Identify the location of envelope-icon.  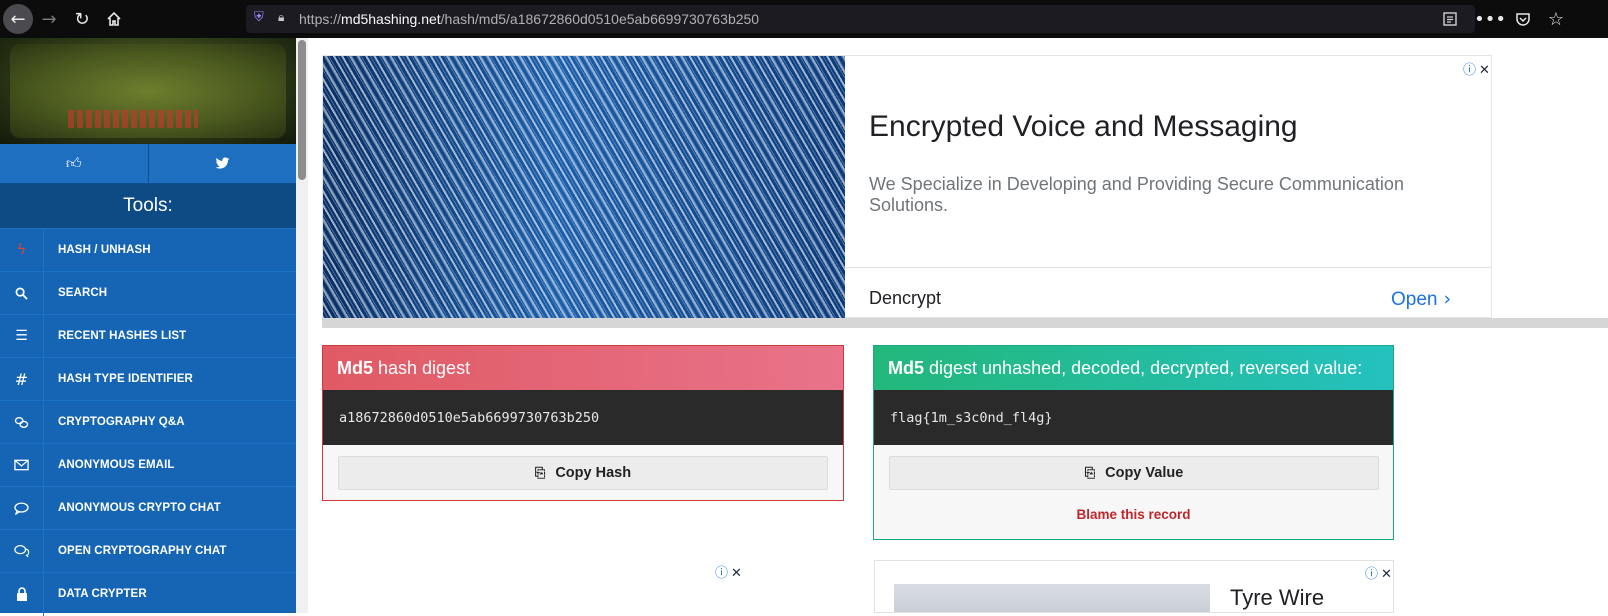
(22, 465).